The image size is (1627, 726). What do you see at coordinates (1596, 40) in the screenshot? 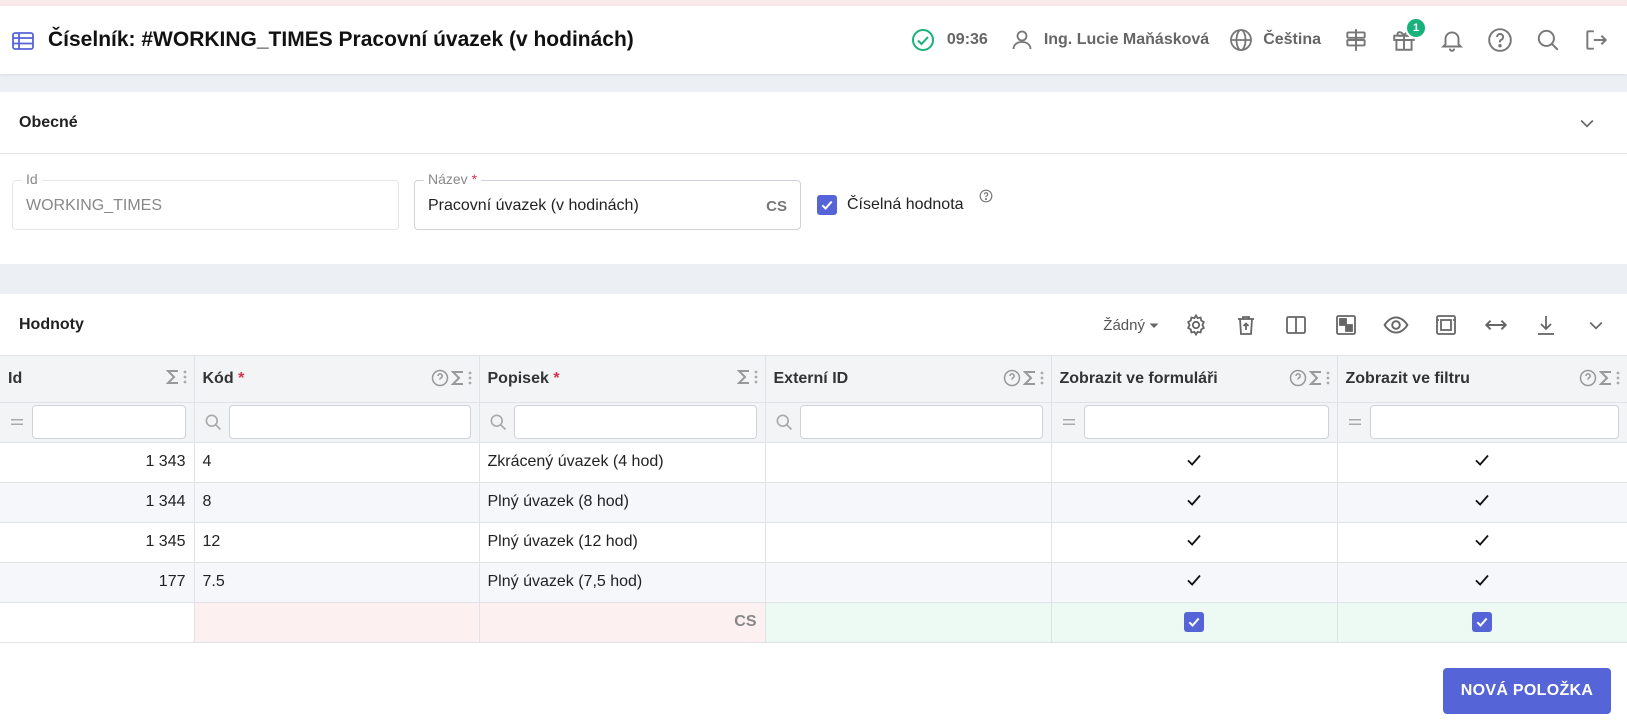
I see `logout-button` at bounding box center [1596, 40].